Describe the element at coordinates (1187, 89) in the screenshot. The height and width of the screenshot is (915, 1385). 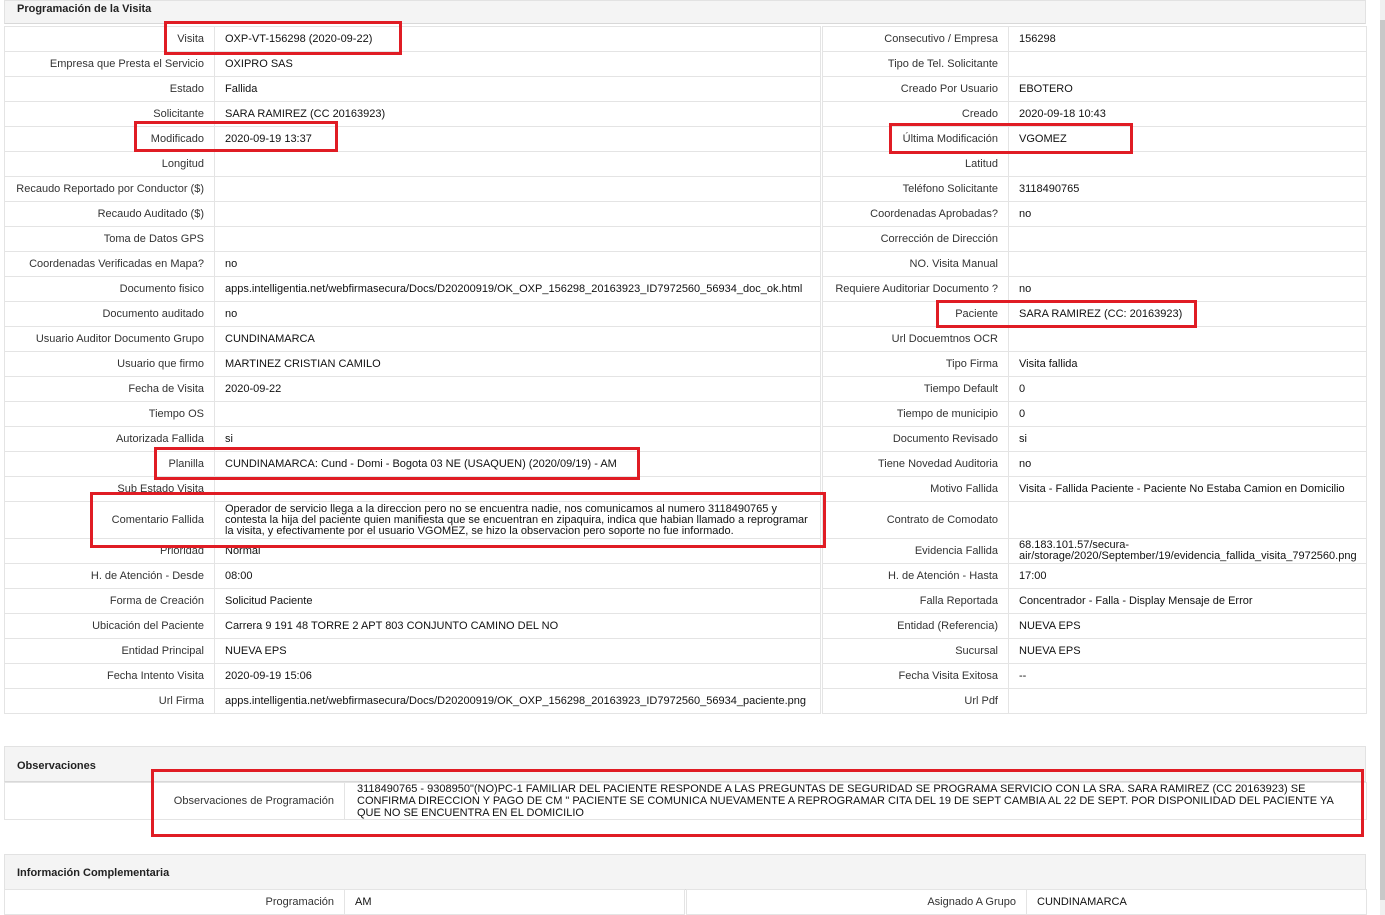
I see `field-value: EBOTERO` at that location.